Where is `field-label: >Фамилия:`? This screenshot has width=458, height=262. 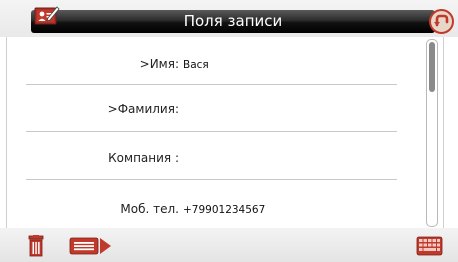 field-label: >Фамилия: is located at coordinates (143, 109).